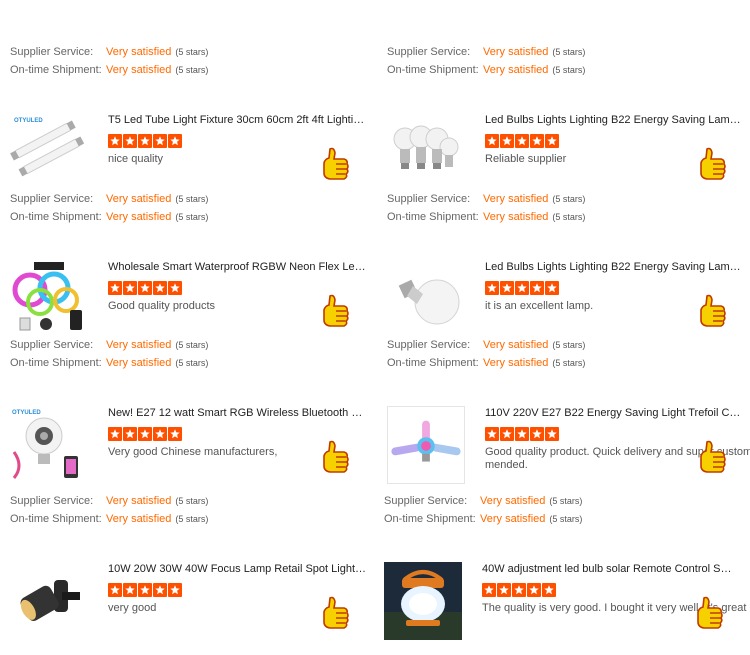 The width and height of the screenshot is (750, 655). I want to click on speaker-bulb-icon: OTYULED, so click(49, 445).